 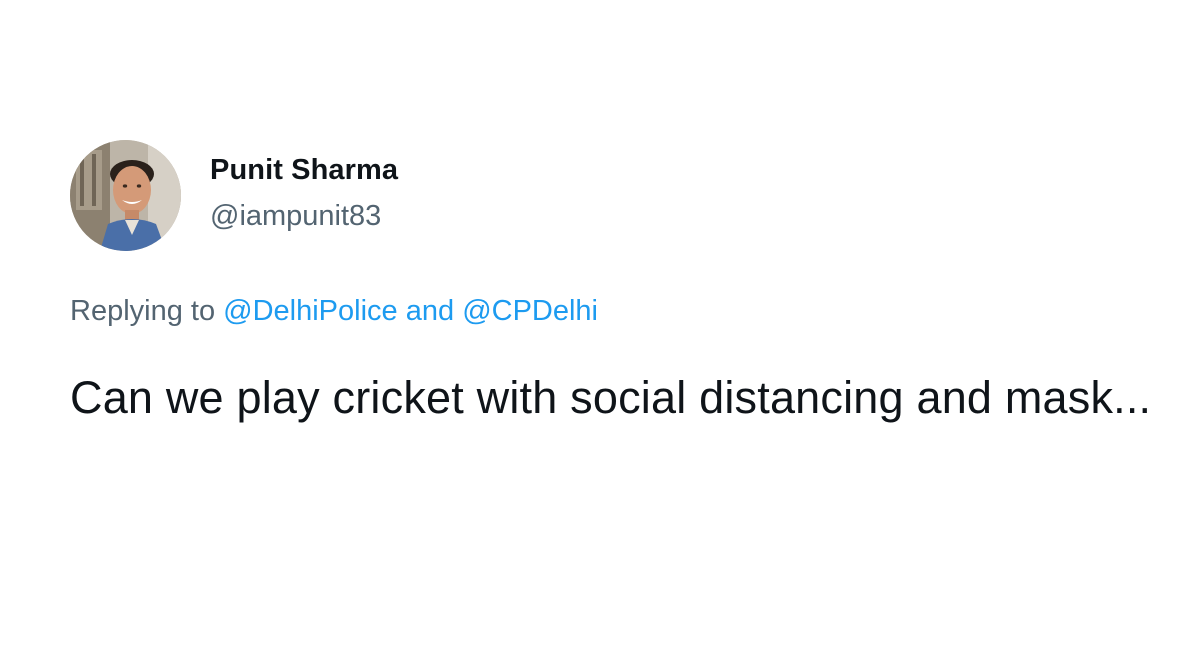 I want to click on author-handle: @iampunit83, so click(x=295, y=216).